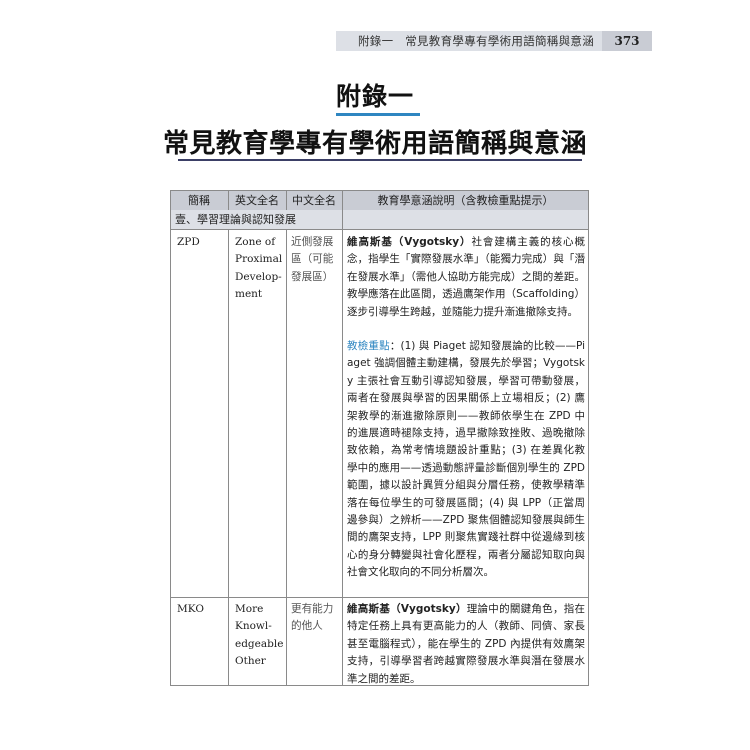 The image size is (750, 750). What do you see at coordinates (255, 242) in the screenshot?
I see `english-line: Zone of` at bounding box center [255, 242].